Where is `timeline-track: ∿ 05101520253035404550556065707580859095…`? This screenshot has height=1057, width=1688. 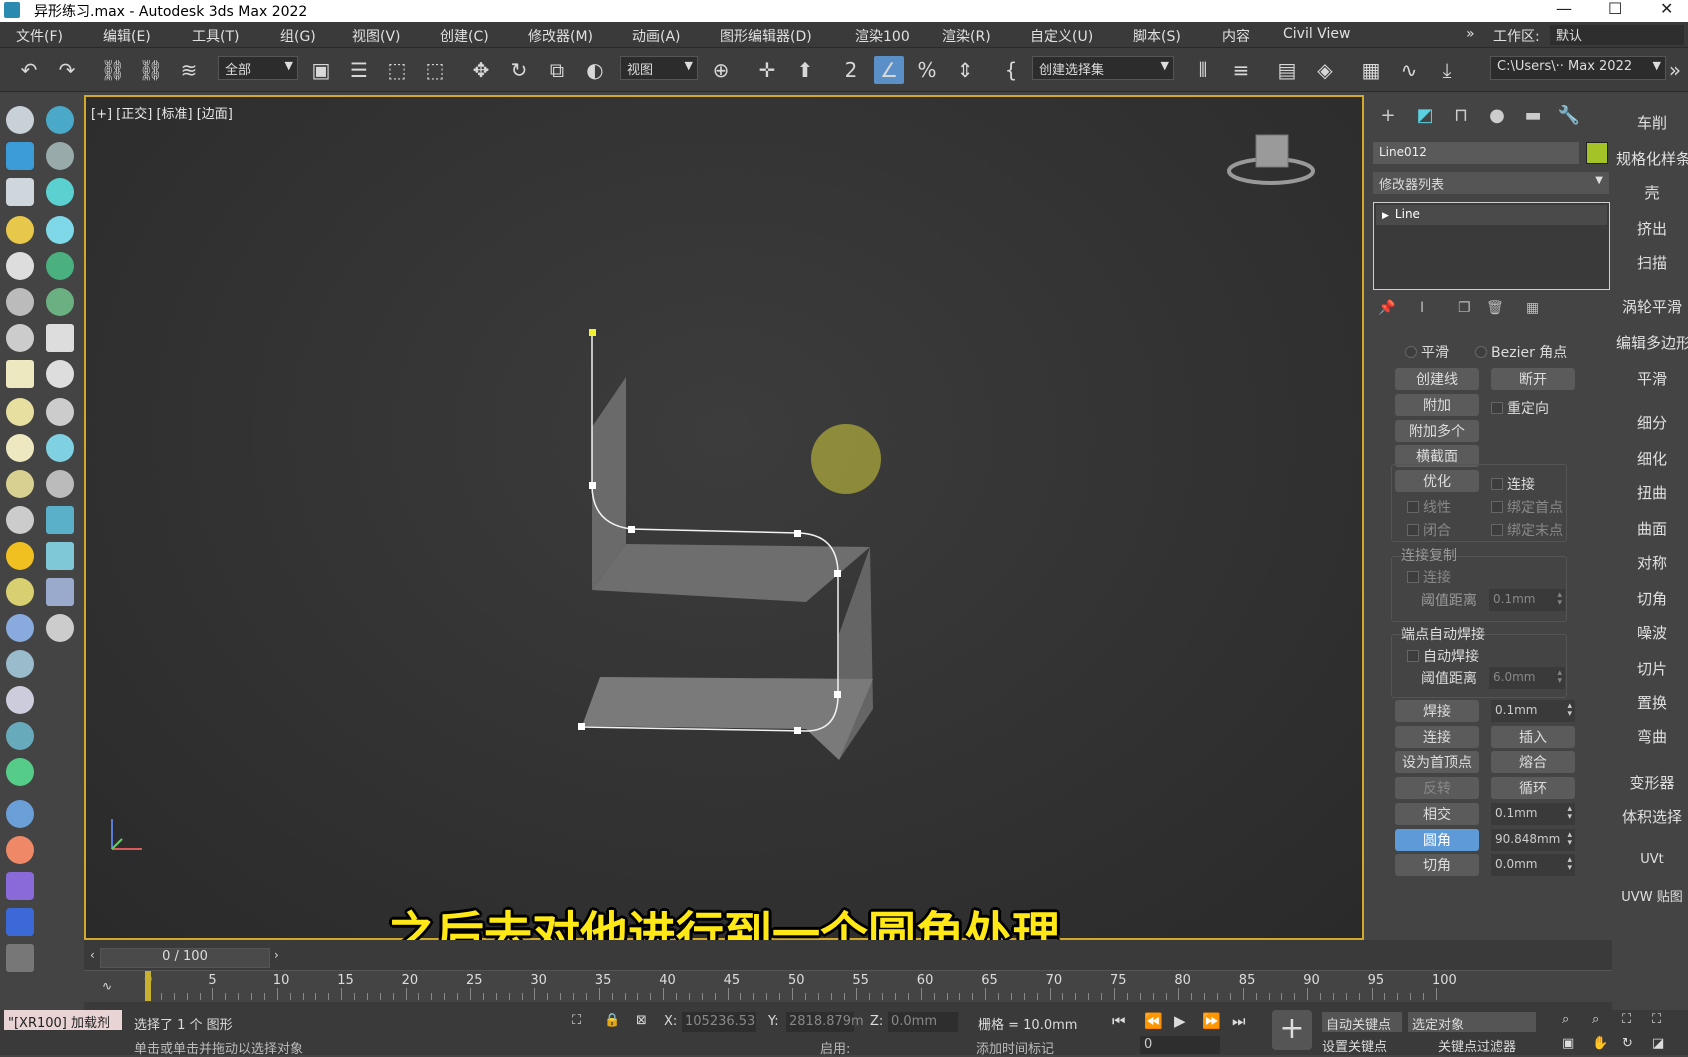 timeline-track: ∿ 05101520253035404550556065707580859095… is located at coordinates (848, 986).